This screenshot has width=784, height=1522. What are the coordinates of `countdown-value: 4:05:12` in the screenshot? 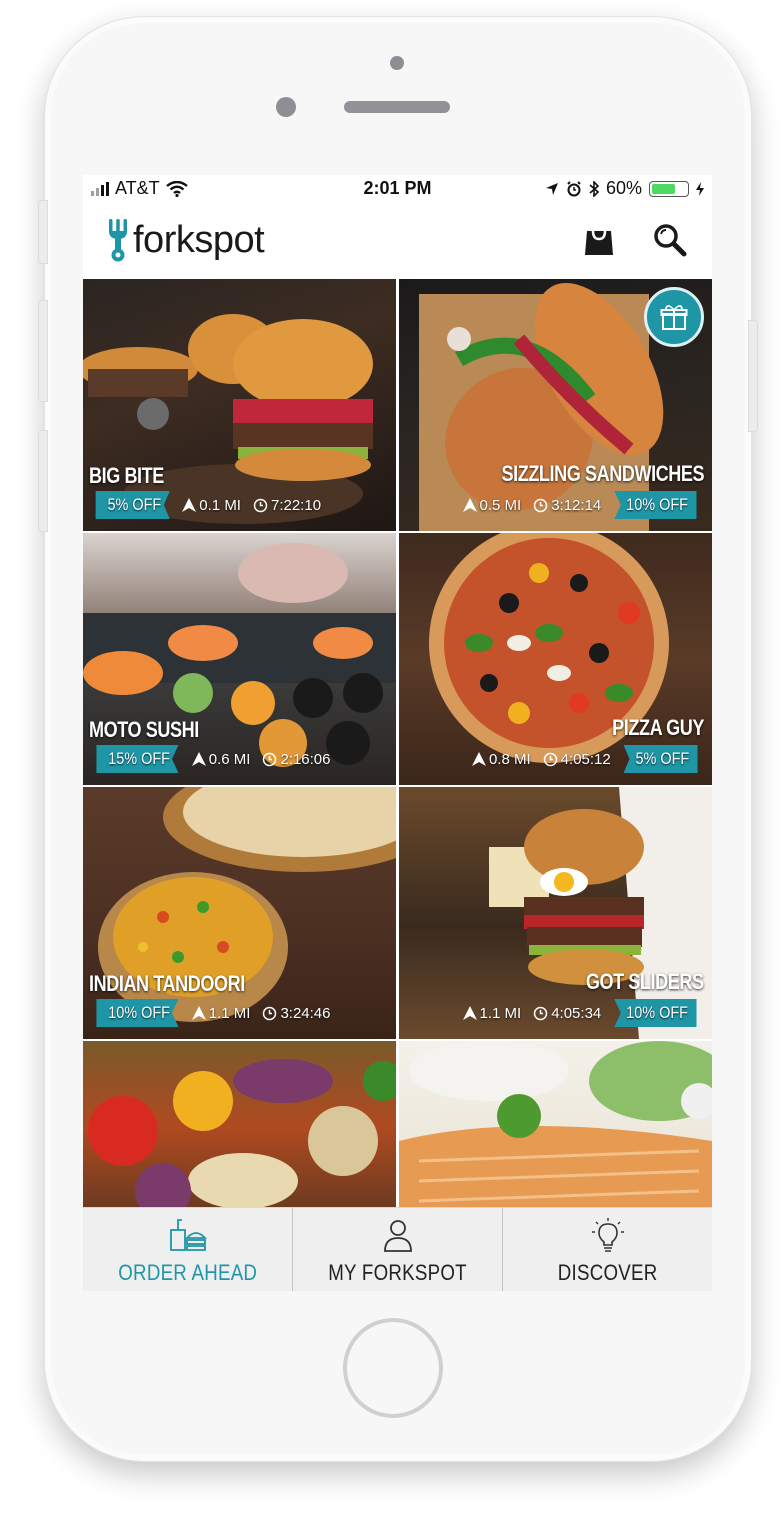 It's located at (585, 759).